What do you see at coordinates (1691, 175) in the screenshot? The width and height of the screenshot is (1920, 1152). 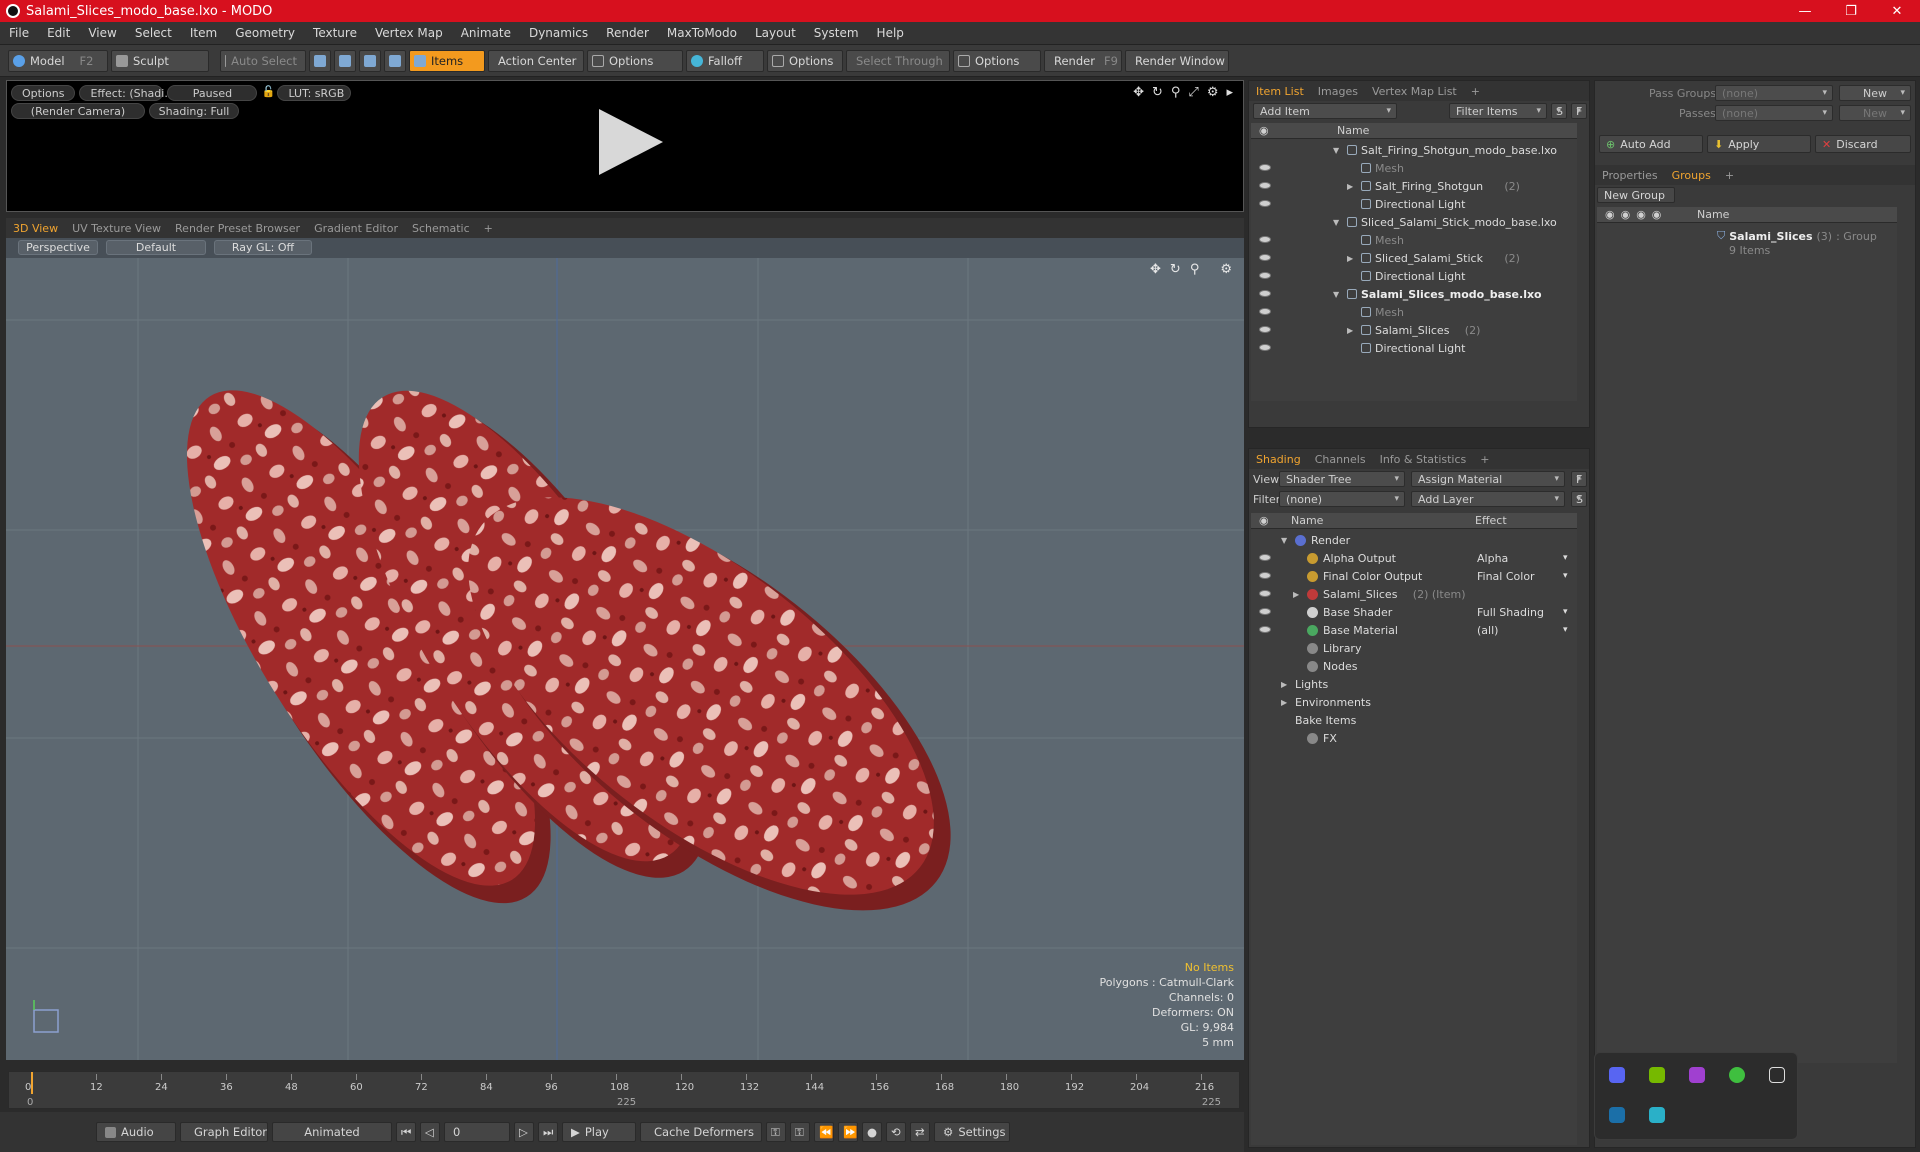 I see `tab-groups: Groups` at bounding box center [1691, 175].